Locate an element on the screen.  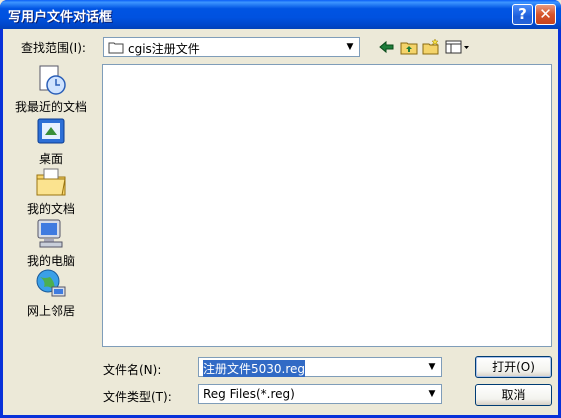
place-network-places: 网上邻居 is located at coordinates (51, 293).